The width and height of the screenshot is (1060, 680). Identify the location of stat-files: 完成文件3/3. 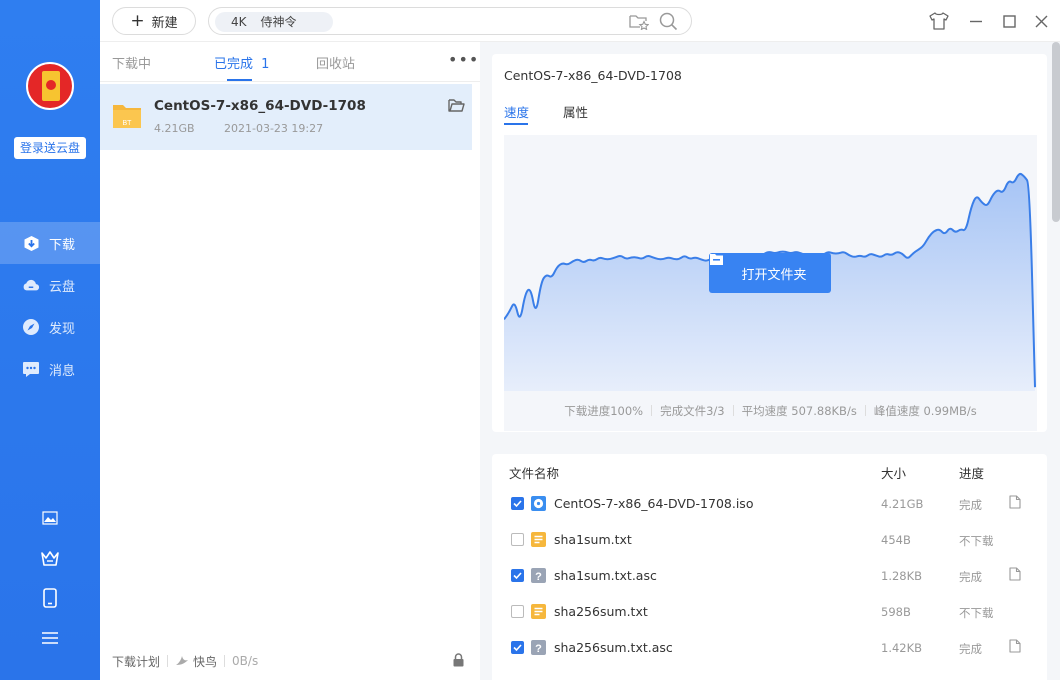
(692, 411).